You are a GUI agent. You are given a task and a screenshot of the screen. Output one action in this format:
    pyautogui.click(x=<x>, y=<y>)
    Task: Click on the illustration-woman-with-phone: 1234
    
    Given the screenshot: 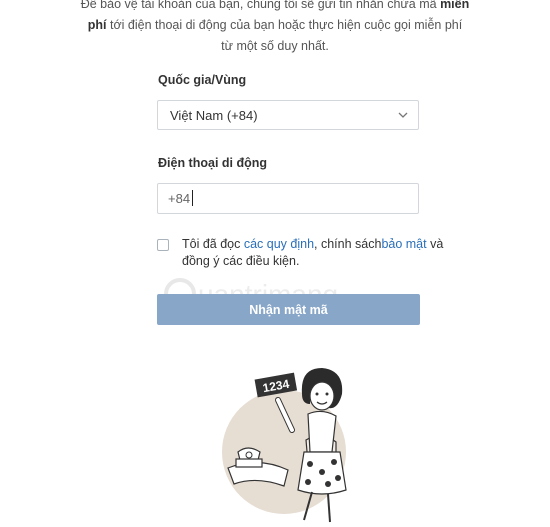 What is the action you would take?
    pyautogui.click(x=284, y=445)
    